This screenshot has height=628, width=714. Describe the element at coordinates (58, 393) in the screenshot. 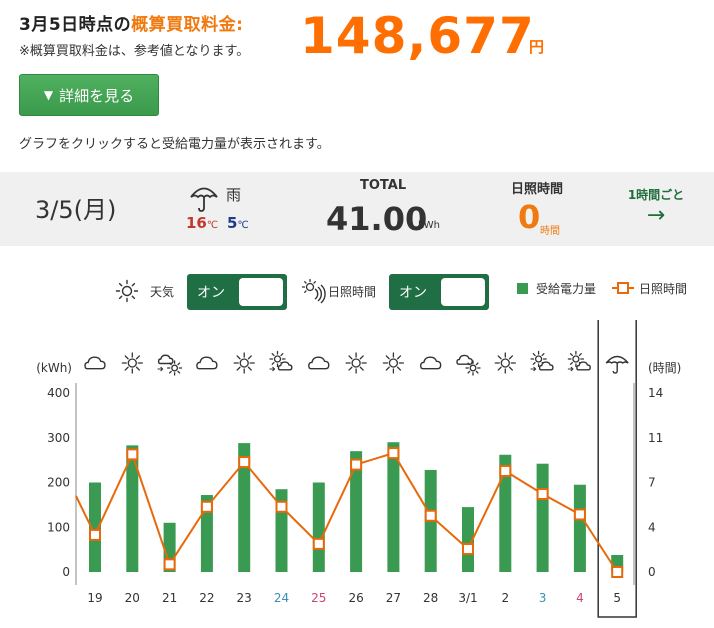

I see `left-tick-label: 400` at that location.